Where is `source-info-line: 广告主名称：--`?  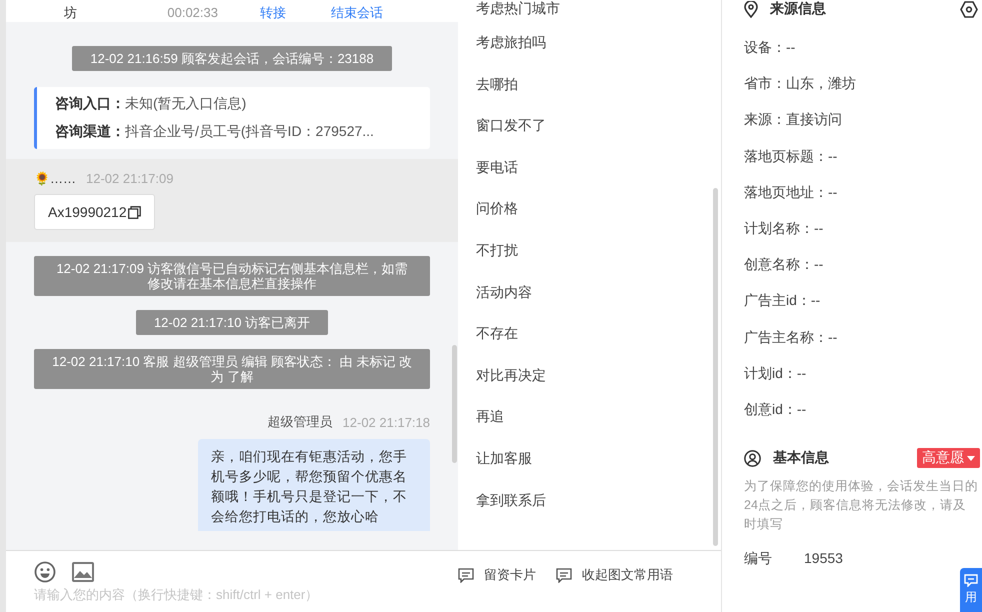 source-info-line: 广告主名称：-- is located at coordinates (791, 337).